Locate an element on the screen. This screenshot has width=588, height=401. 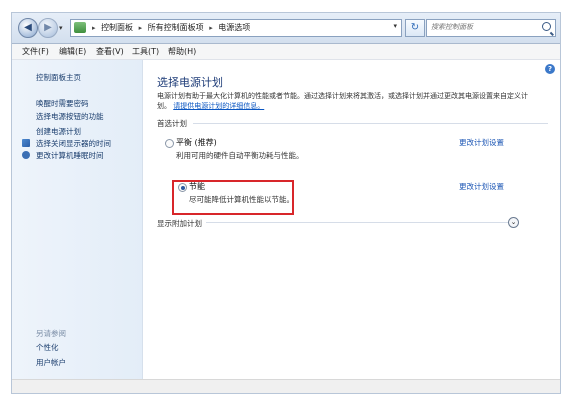
recent-pages-dropdown-icon: ▾ is located at coordinates (61, 28).